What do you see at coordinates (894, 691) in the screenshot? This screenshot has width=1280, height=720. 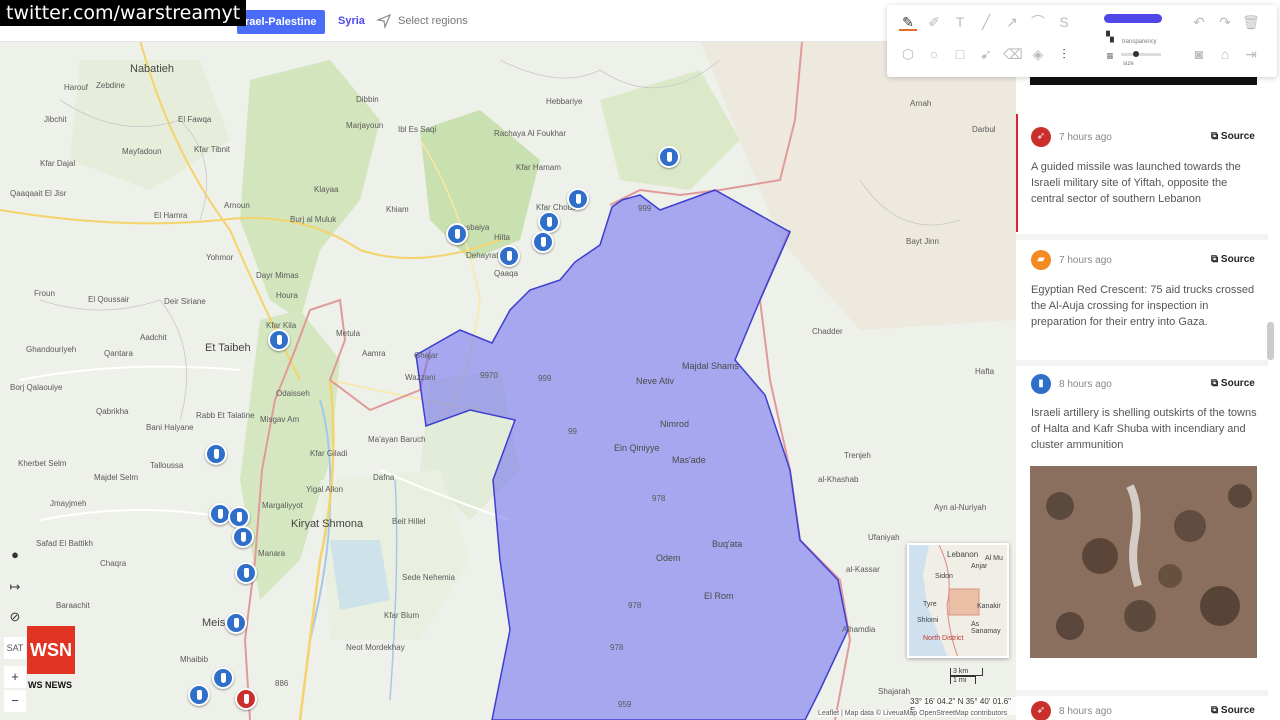 I see `place-label: Shajarah` at bounding box center [894, 691].